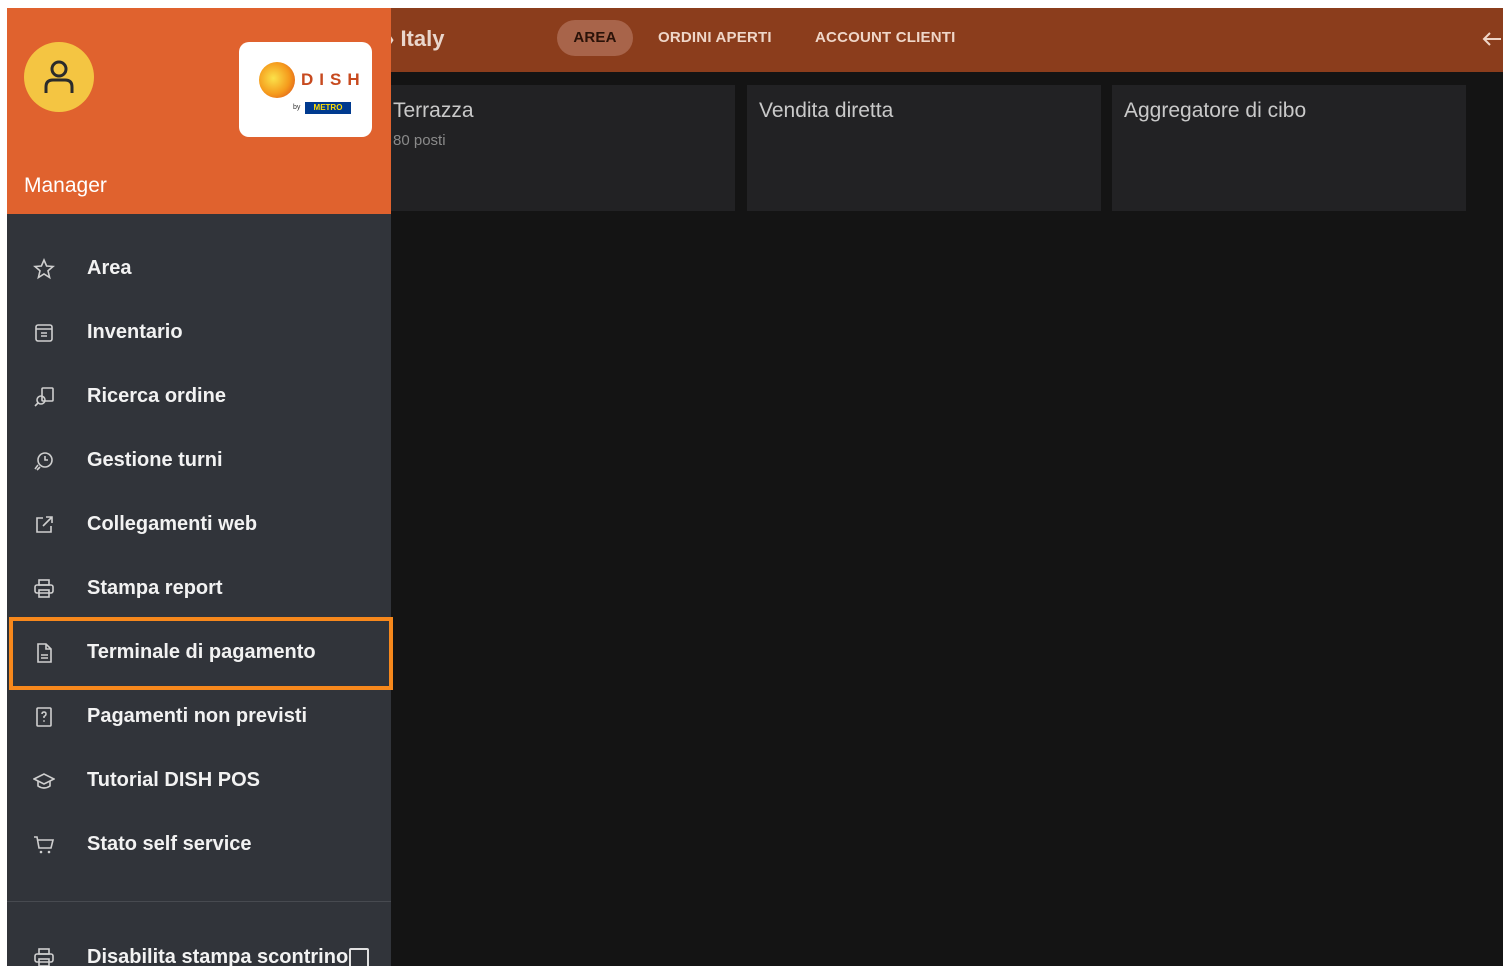  I want to click on menu-item-ricerca-ordine: Ricerca ordine, so click(199, 397).